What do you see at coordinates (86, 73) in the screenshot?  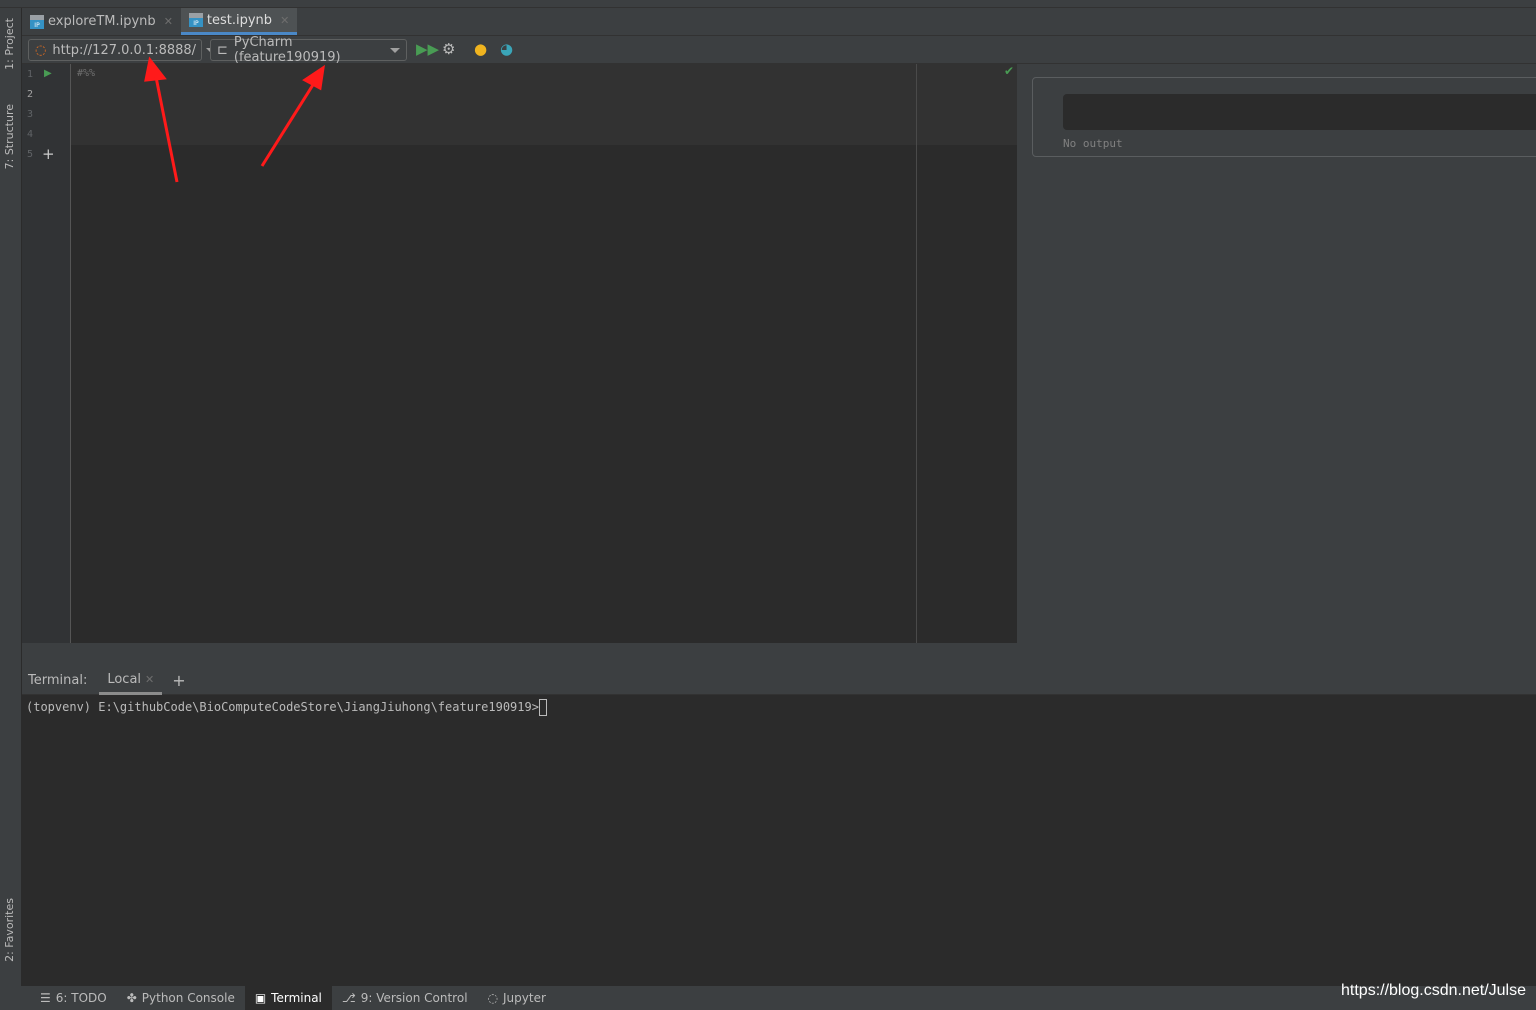 I see `cell-marker: #%%` at bounding box center [86, 73].